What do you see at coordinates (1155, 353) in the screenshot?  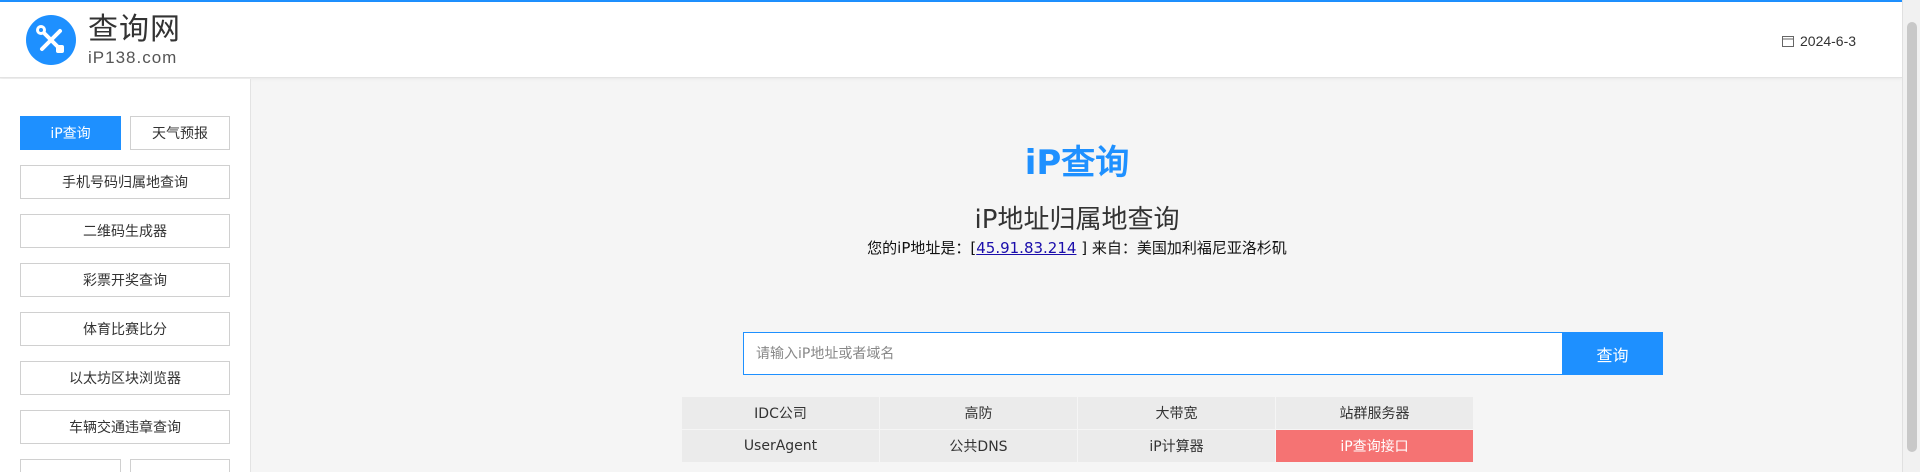 I see `search-input` at bounding box center [1155, 353].